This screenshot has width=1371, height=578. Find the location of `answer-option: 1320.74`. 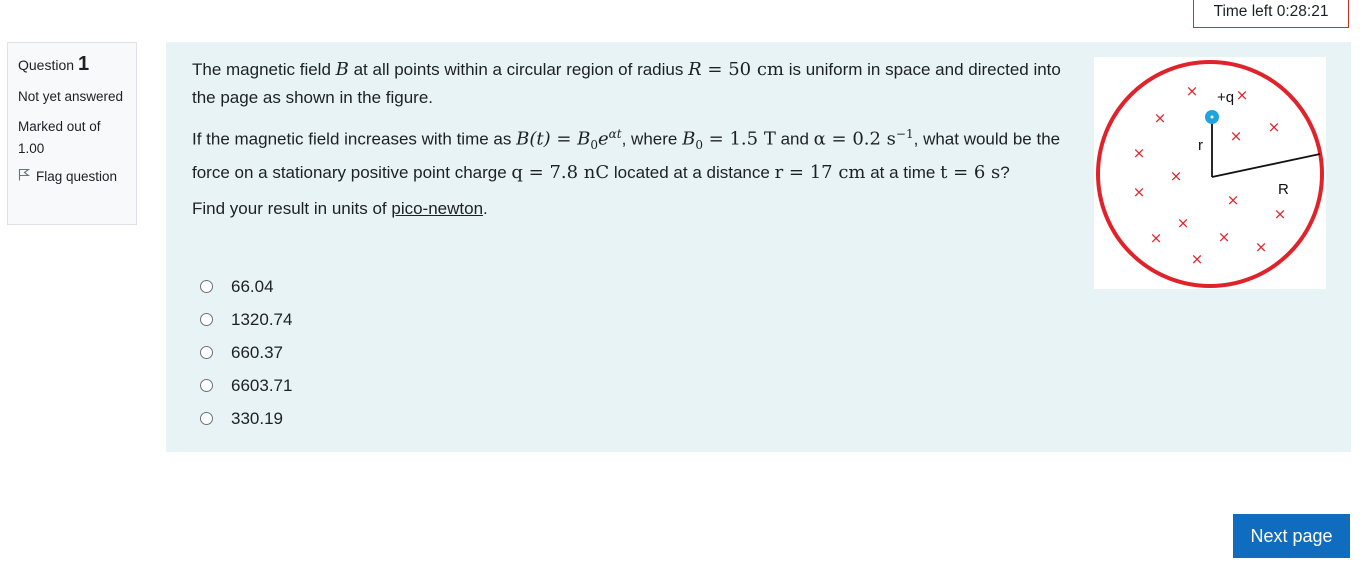

answer-option: 1320.74 is located at coordinates (246, 319).